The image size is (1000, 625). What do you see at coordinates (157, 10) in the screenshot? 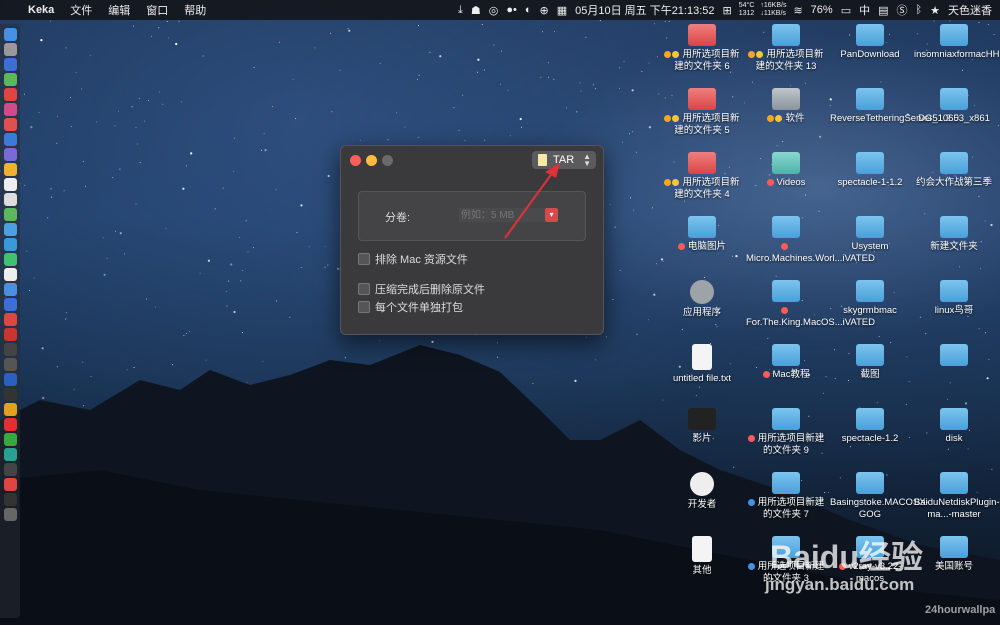
I see `menu-window: 窗口` at bounding box center [157, 10].